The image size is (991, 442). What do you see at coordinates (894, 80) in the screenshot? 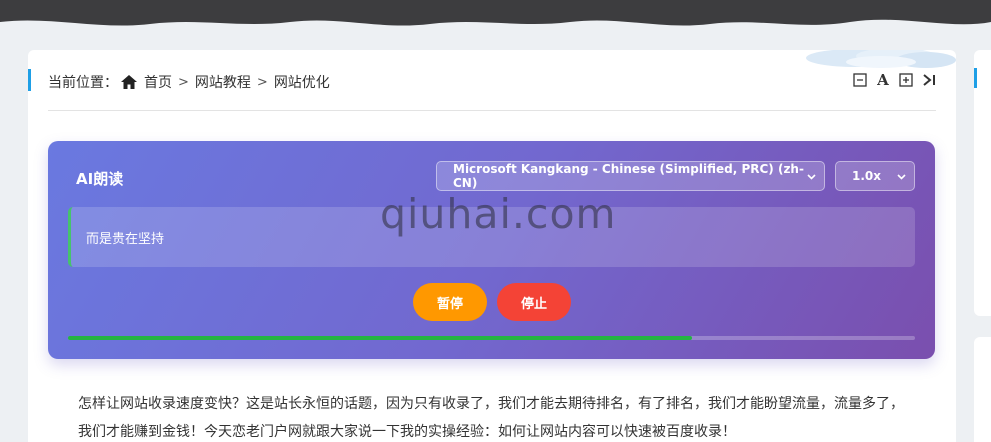
I see `reading-tools: A` at bounding box center [894, 80].